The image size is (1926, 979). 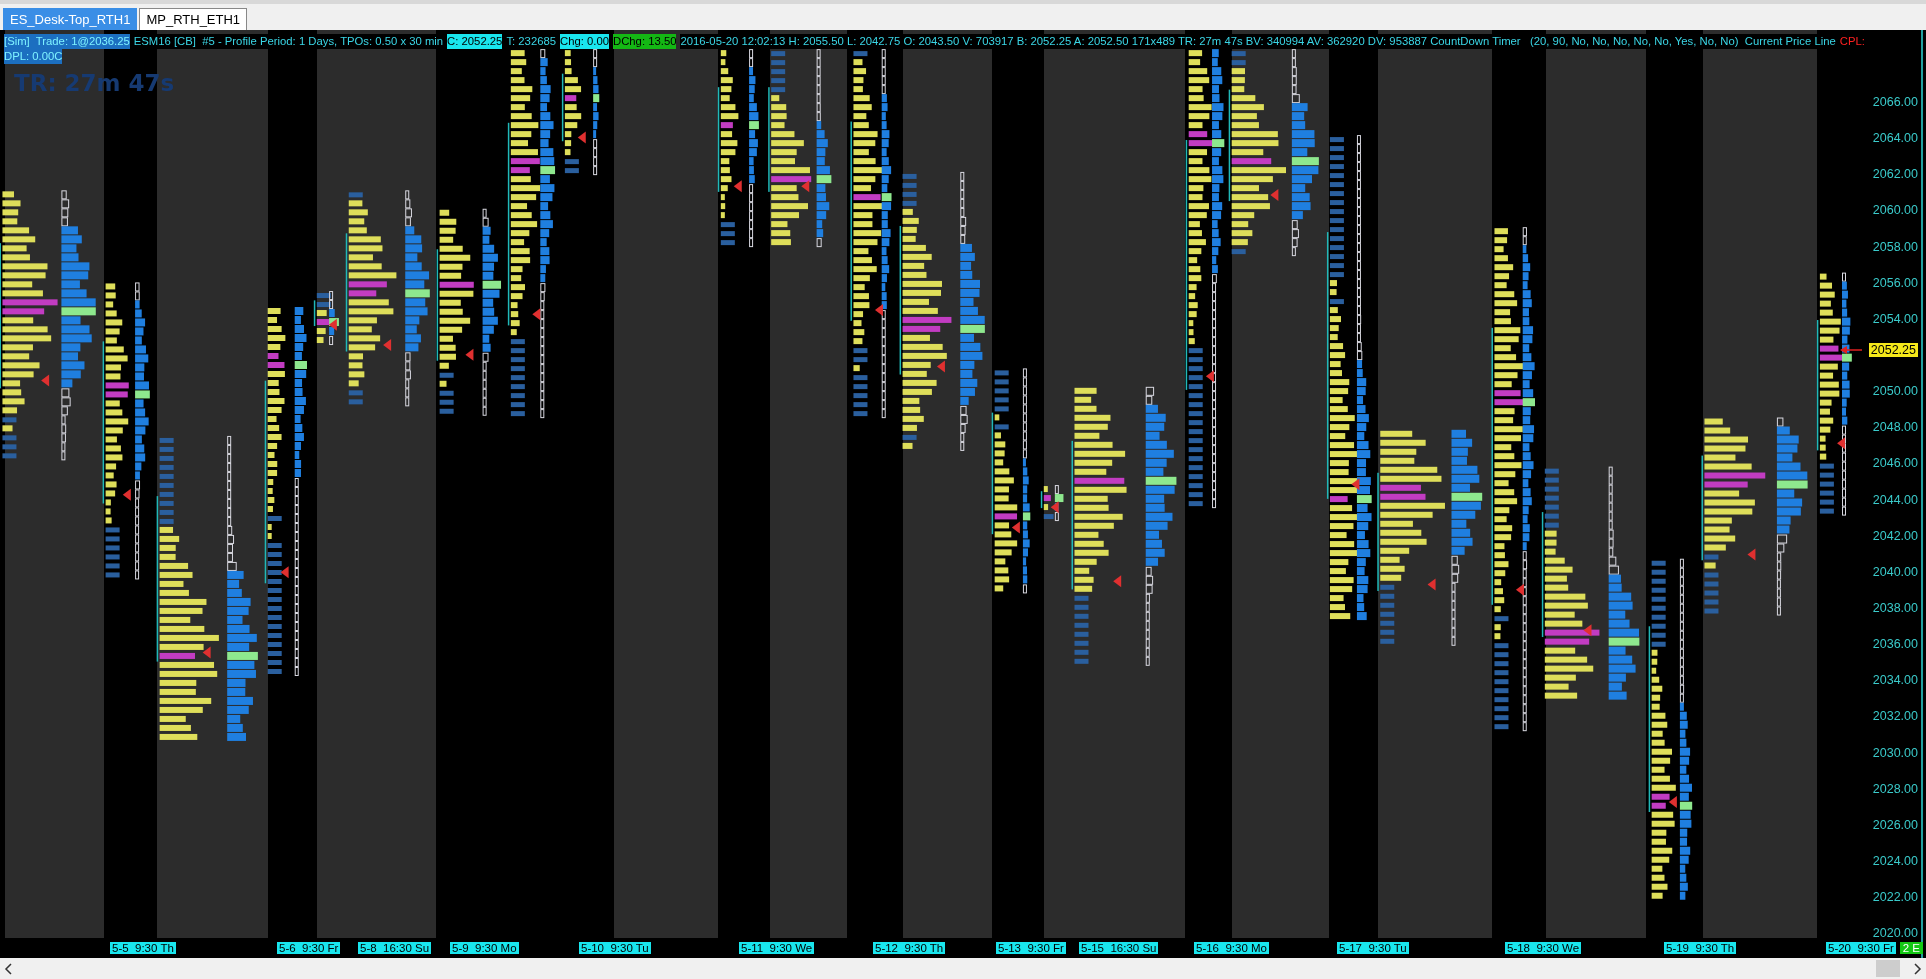 What do you see at coordinates (1895, 427) in the screenshot?
I see `price-label: 2048.00` at bounding box center [1895, 427].